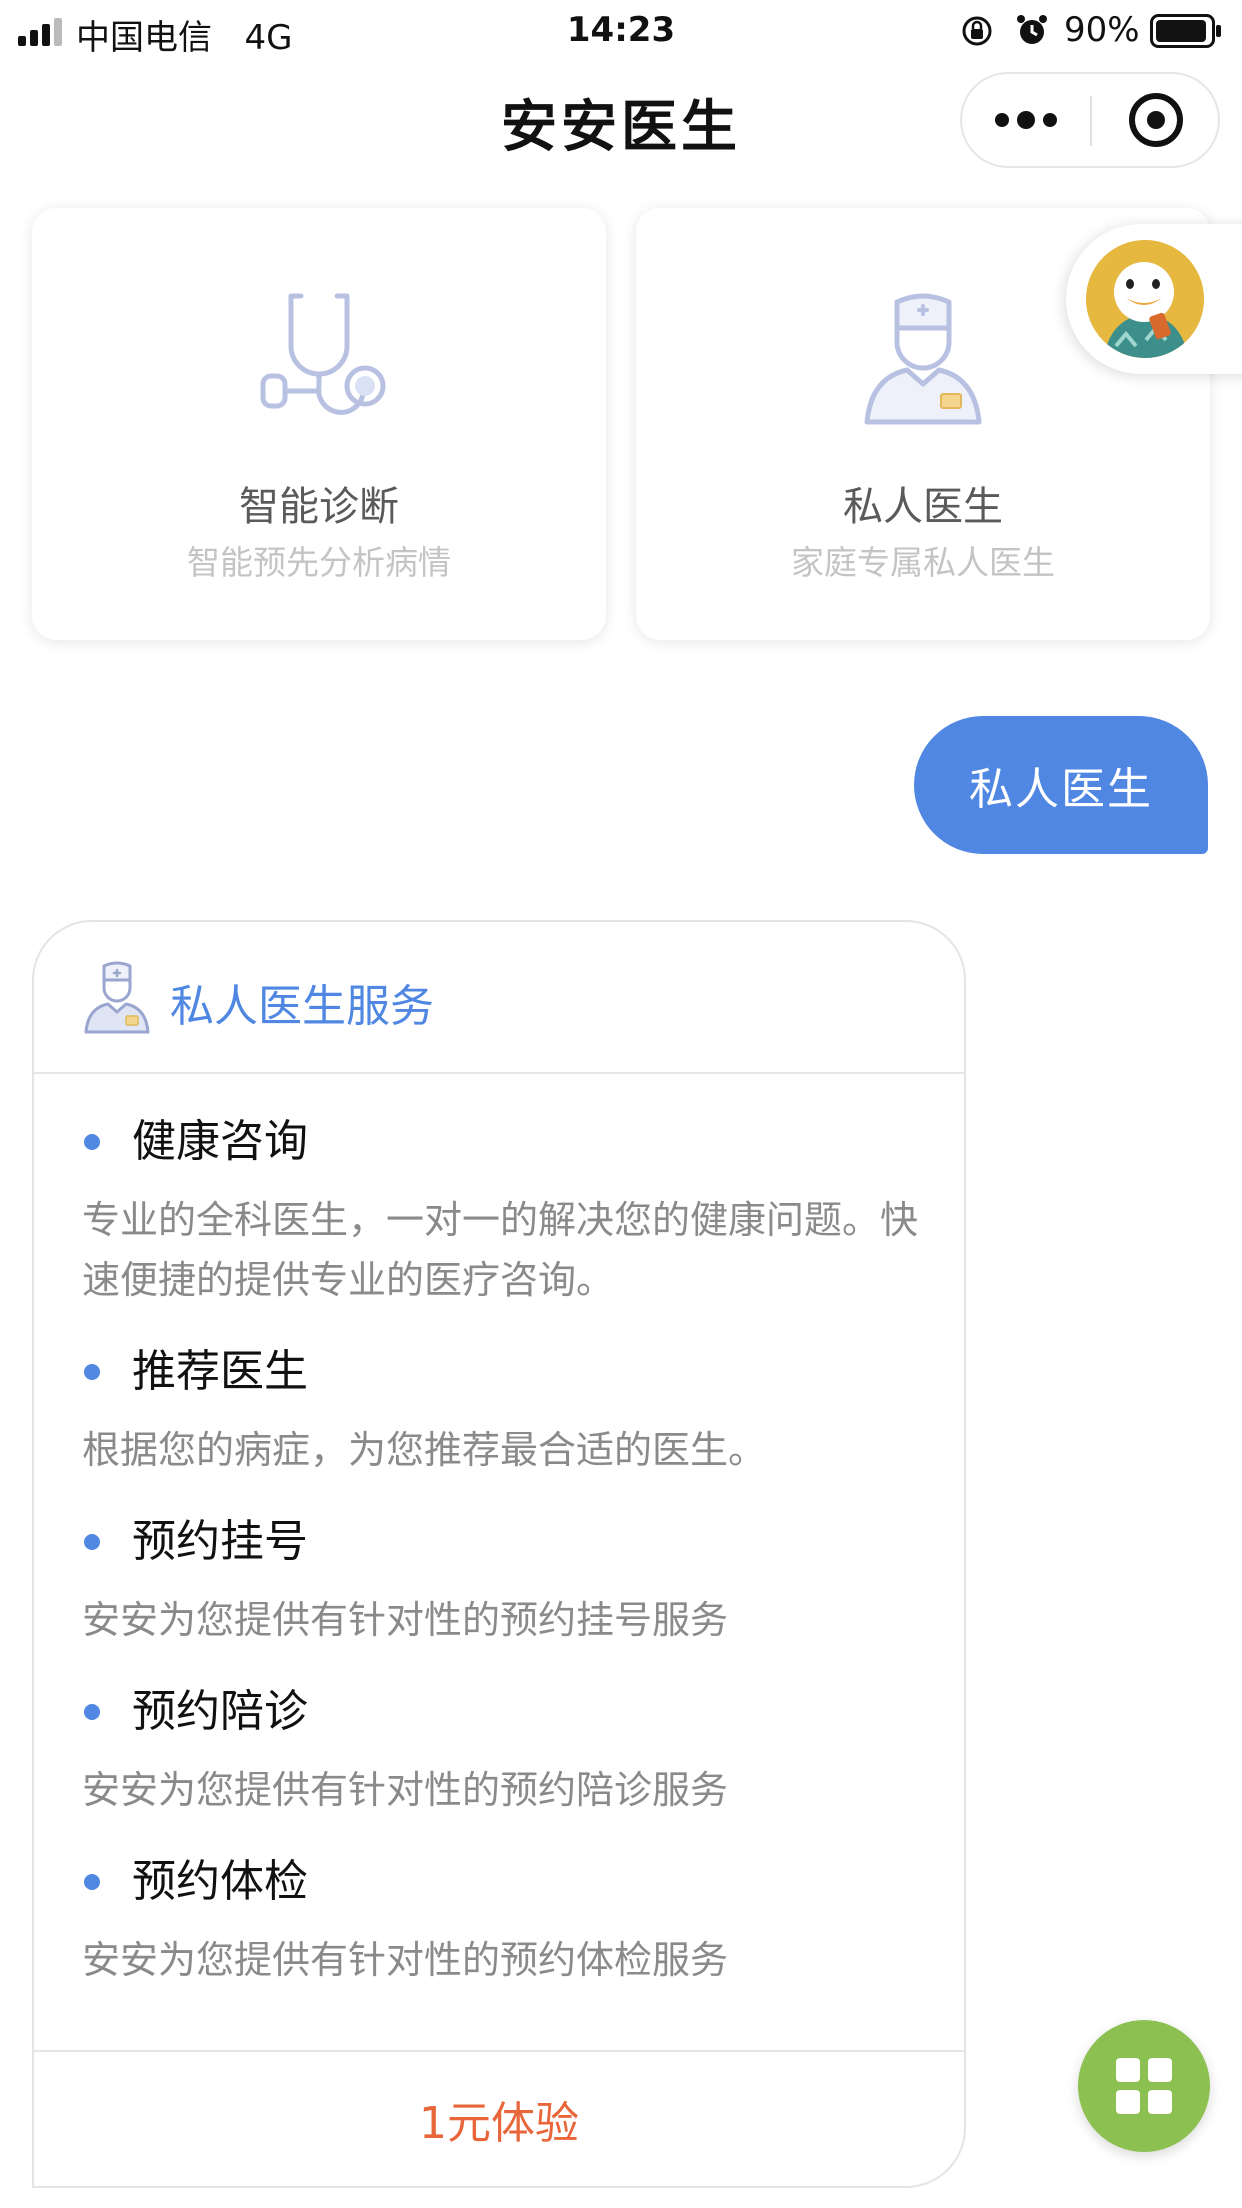 The image size is (1242, 2208). Describe the element at coordinates (1061, 785) in the screenshot. I see `user-message-bubble: 私人医生` at that location.